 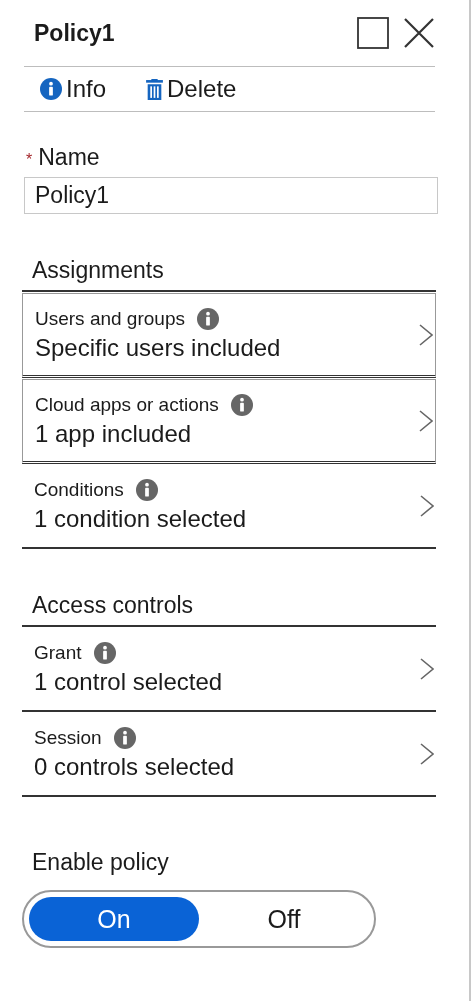 I want to click on toggle-option: On, so click(x=114, y=919).